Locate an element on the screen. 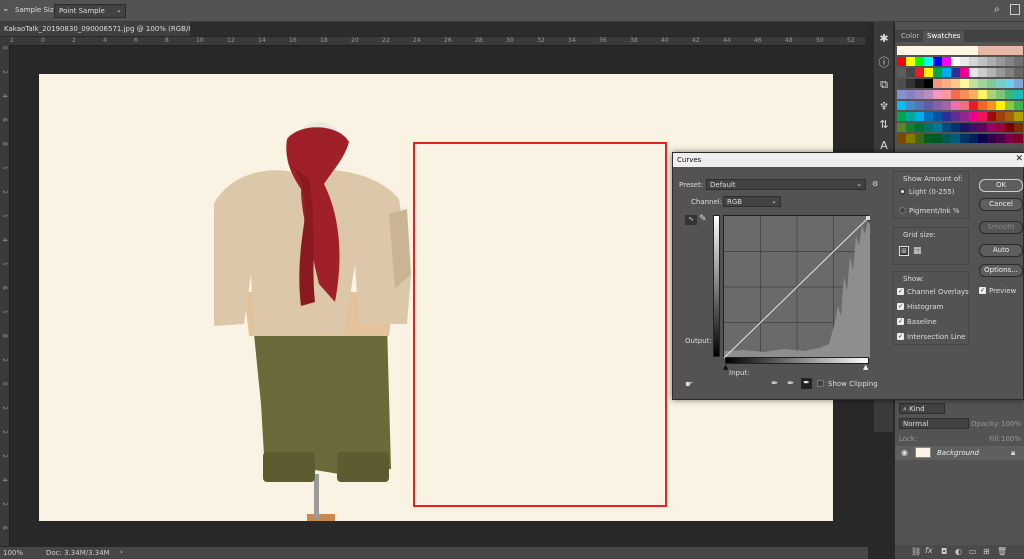 The height and width of the screenshot is (559, 1024). ok-button: OK is located at coordinates (1001, 185).